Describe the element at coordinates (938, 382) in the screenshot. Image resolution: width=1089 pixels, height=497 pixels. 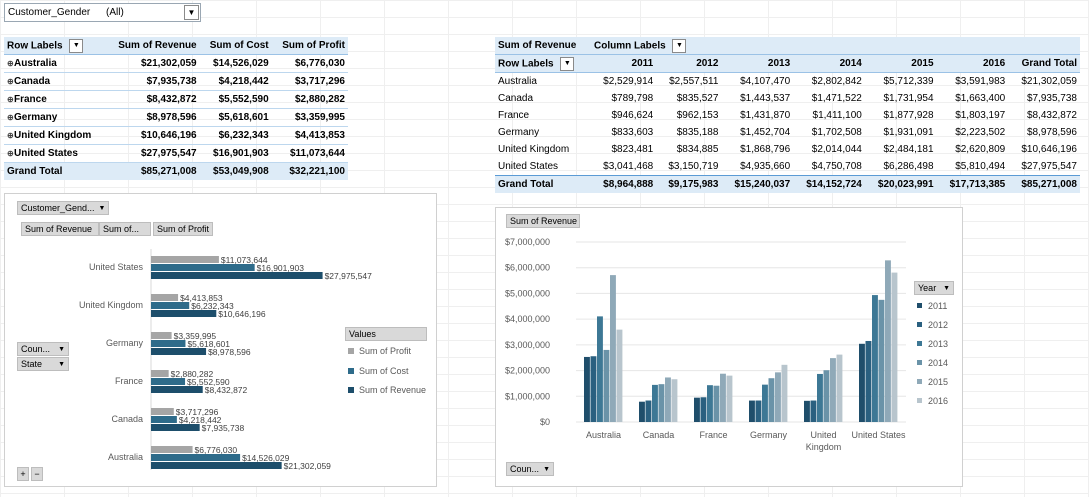
I see `legend-label: 2015` at that location.